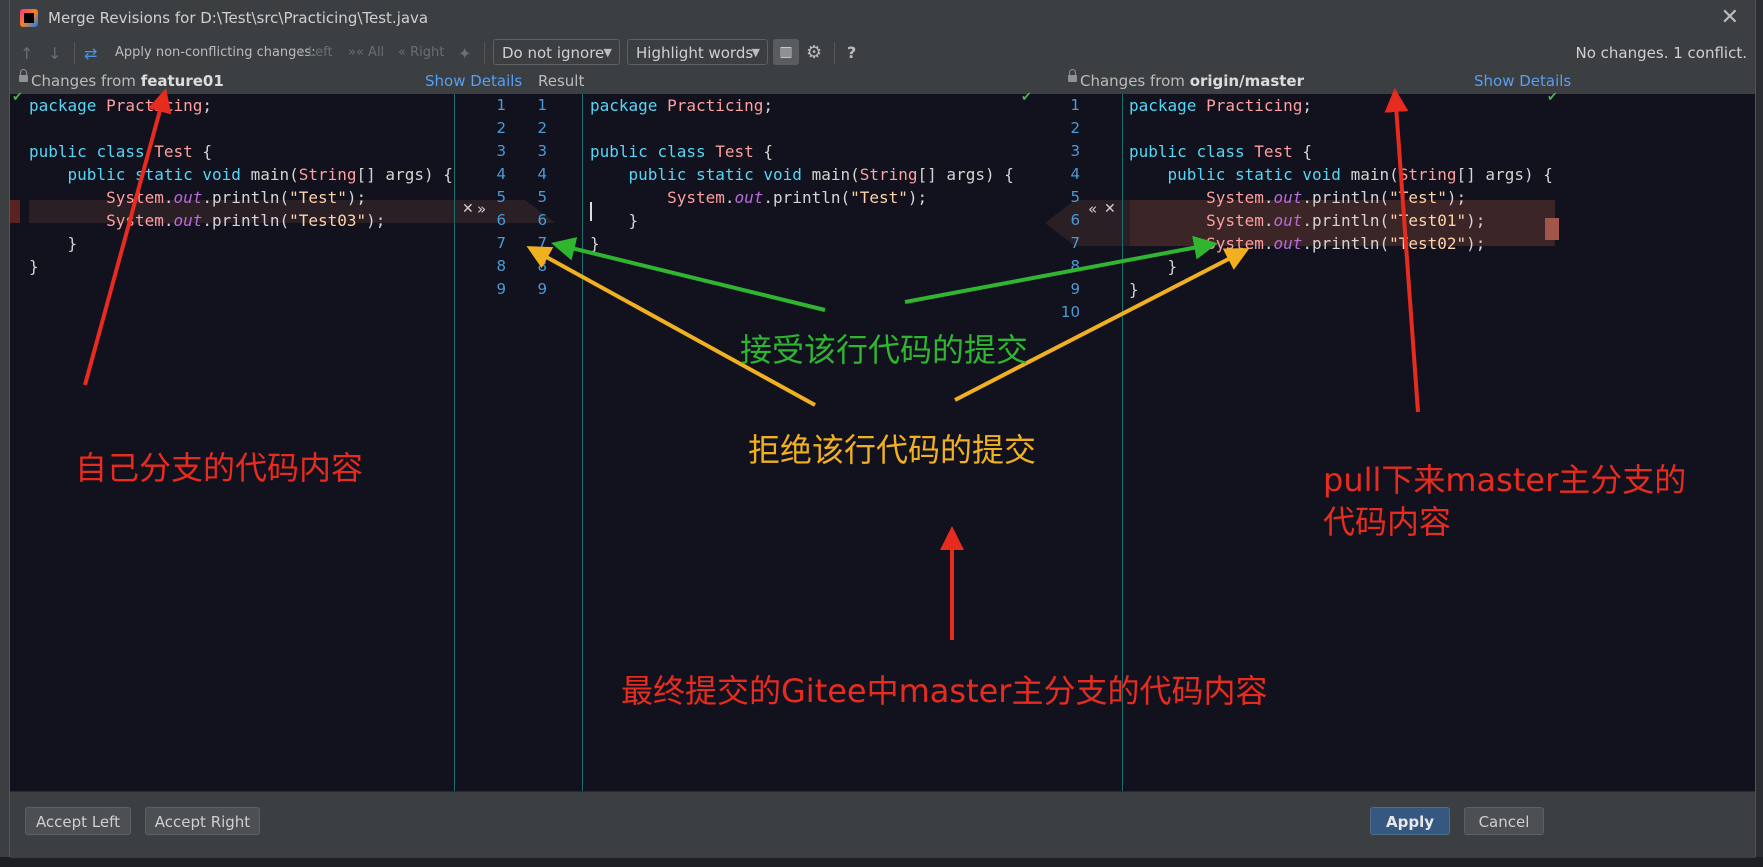 The image size is (1763, 867). I want to click on arrow-to-left-branch, so click(127, 237).